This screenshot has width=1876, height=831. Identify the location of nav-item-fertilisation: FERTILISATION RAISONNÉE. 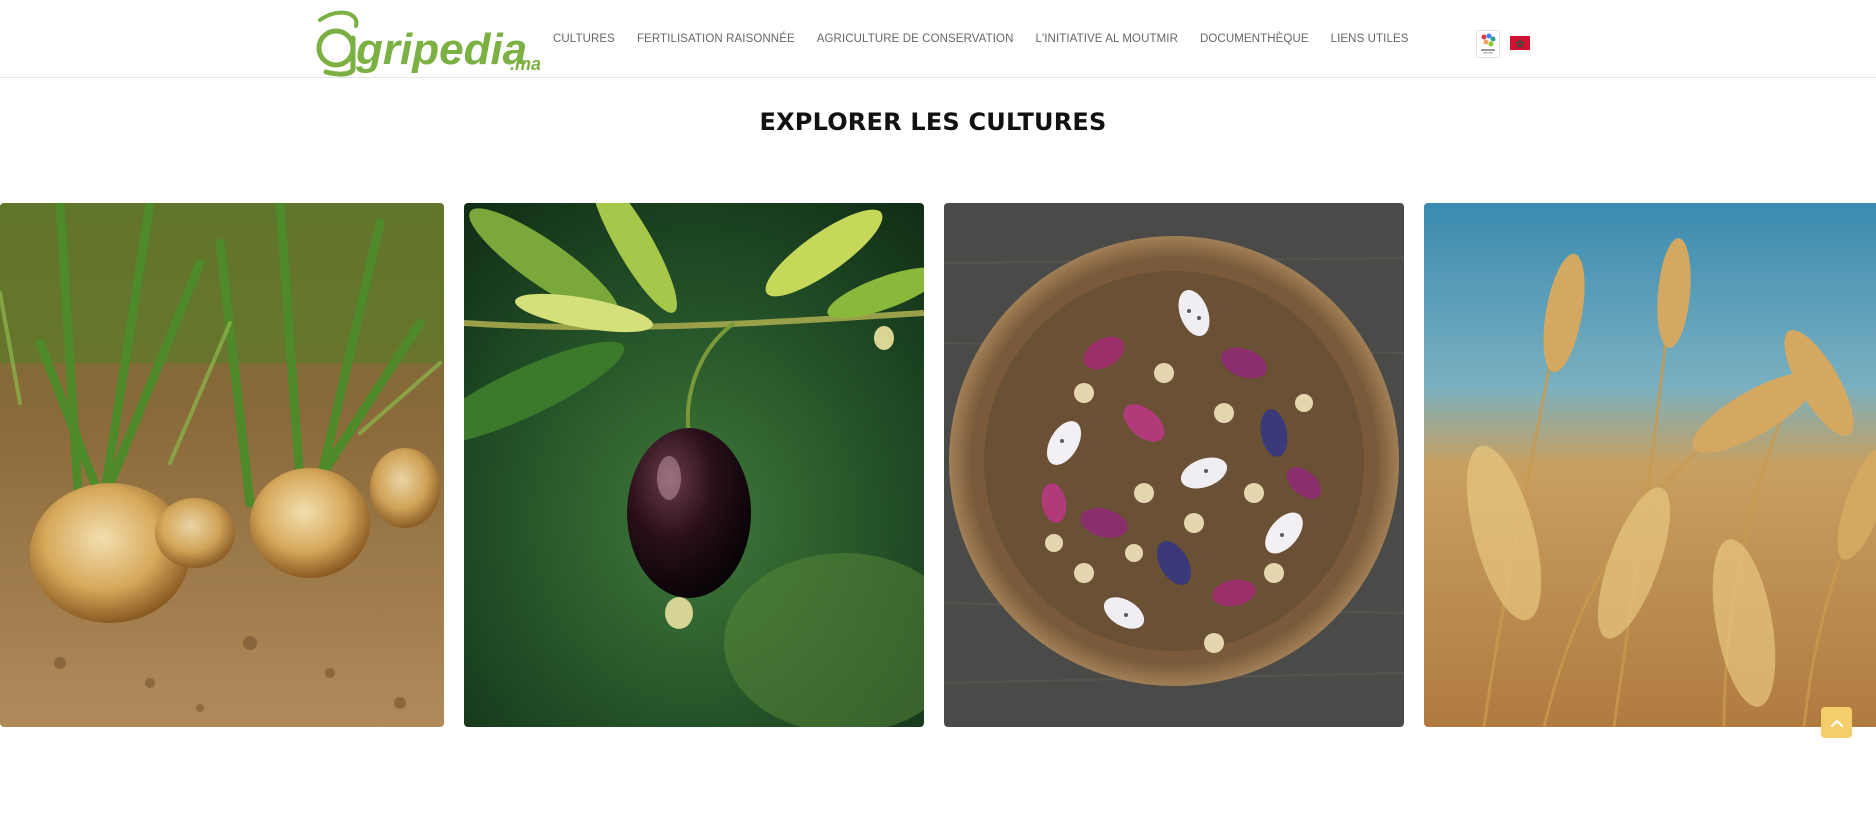
(716, 39).